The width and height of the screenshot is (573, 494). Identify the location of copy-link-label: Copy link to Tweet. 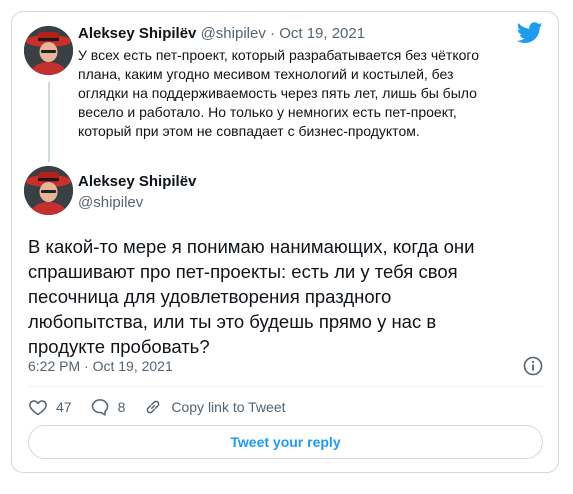
(228, 407).